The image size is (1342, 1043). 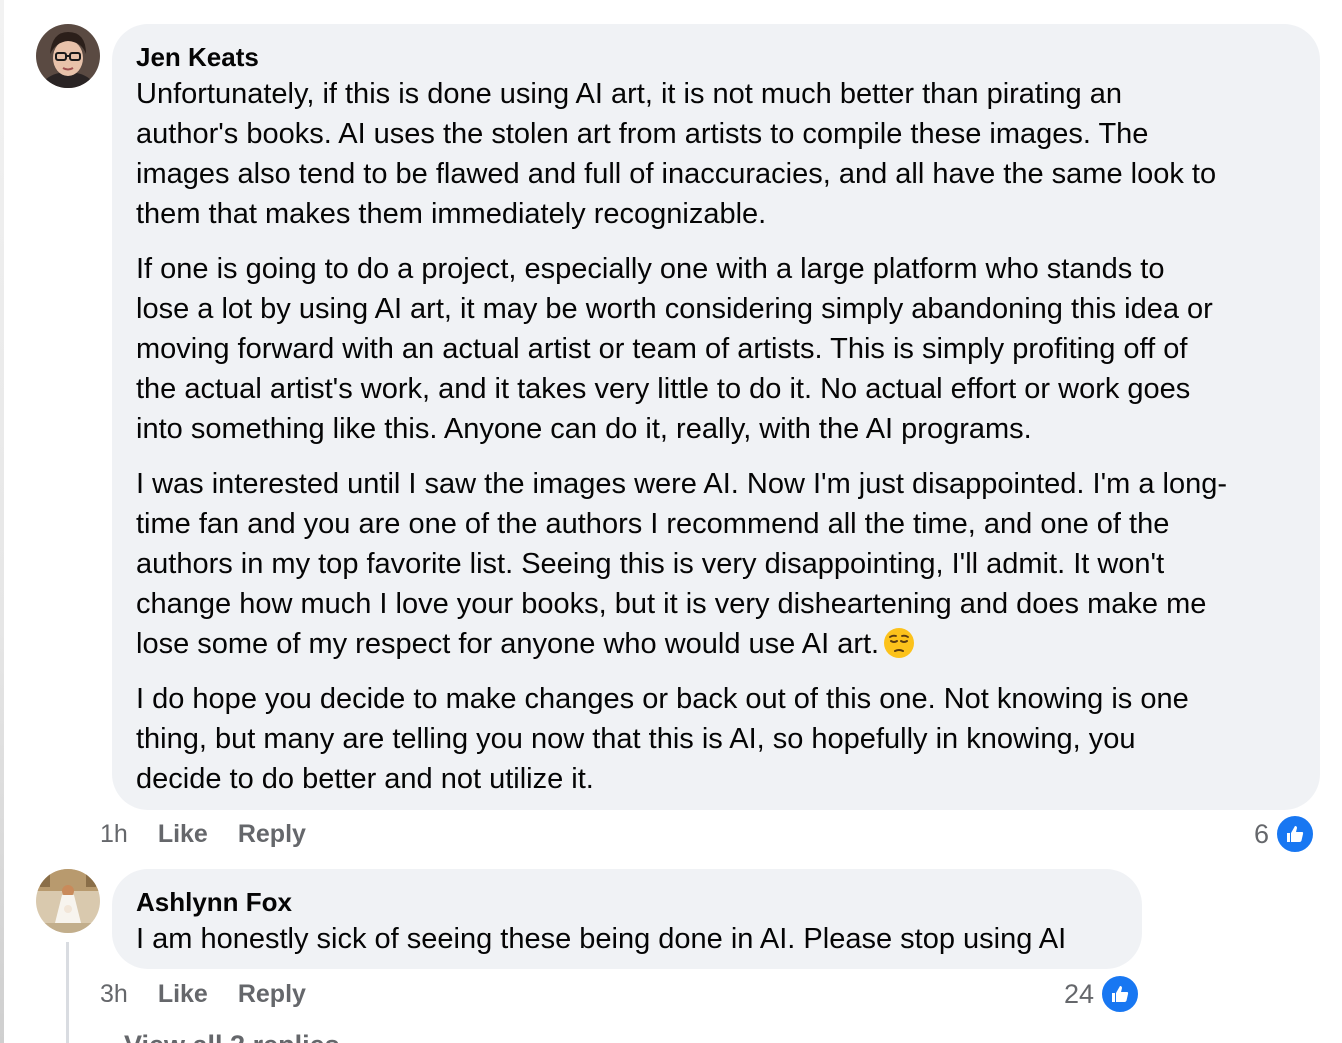 I want to click on pensive-face-icon, so click(x=899, y=643).